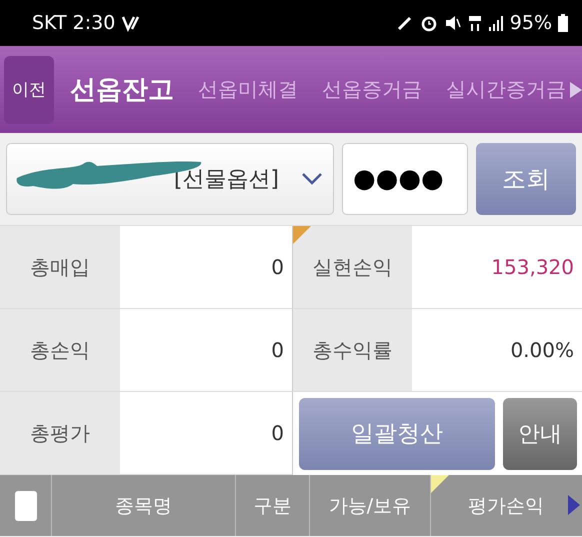  I want to click on tab: 실시간증거금, so click(506, 89).